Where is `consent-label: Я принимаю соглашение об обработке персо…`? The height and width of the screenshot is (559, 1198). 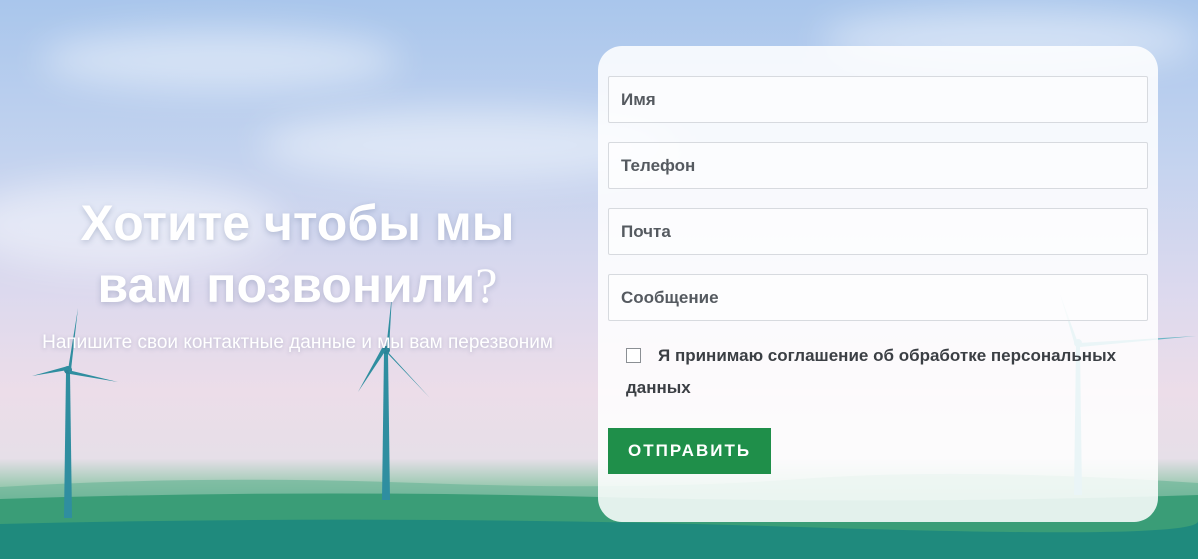
consent-label: Я принимаю соглашение об обработке персо… is located at coordinates (887, 372).